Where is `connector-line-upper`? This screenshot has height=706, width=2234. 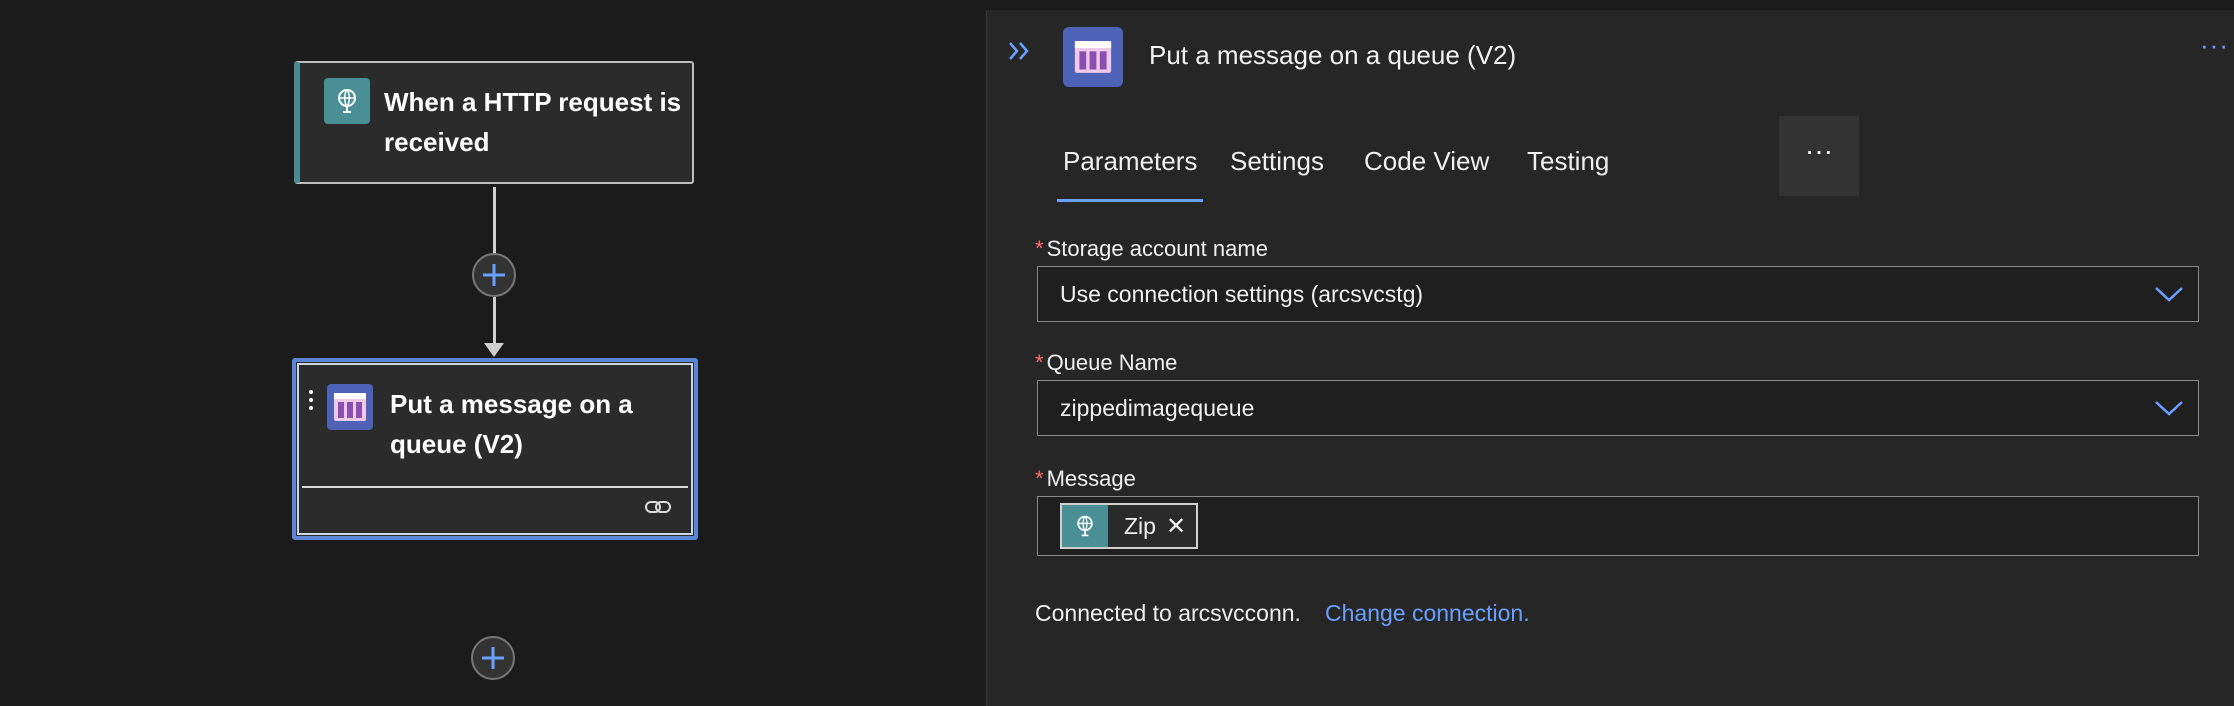
connector-line-upper is located at coordinates (494, 220).